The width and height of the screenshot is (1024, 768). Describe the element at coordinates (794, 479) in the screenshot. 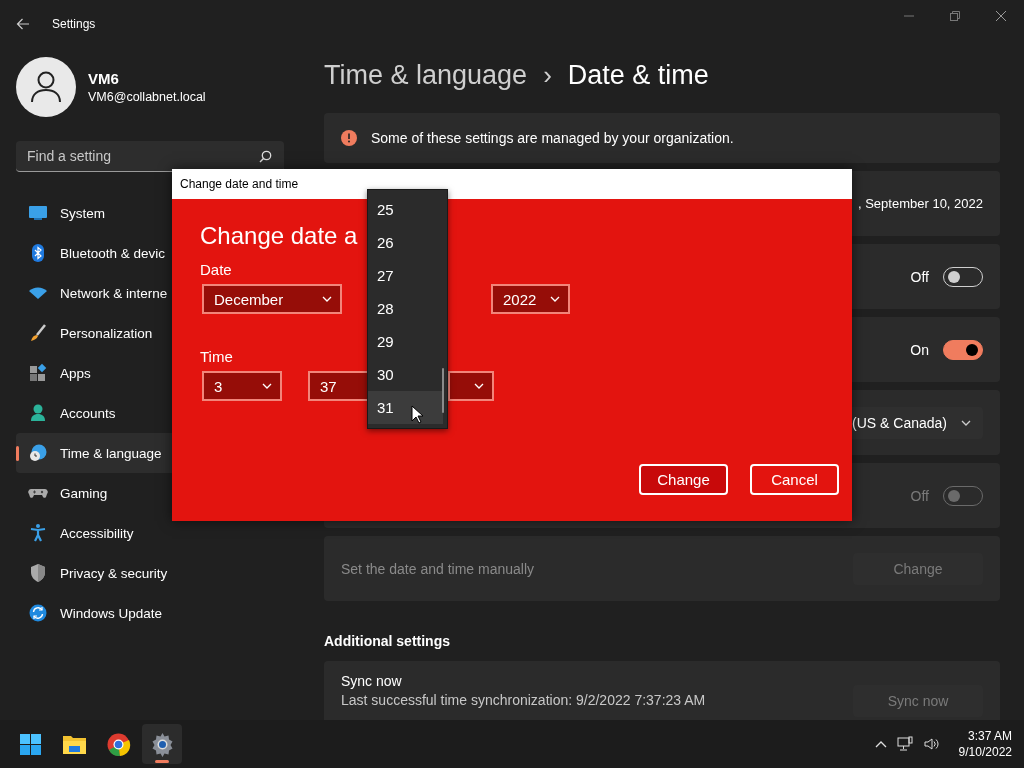

I see `cancel-button: Cancel` at that location.